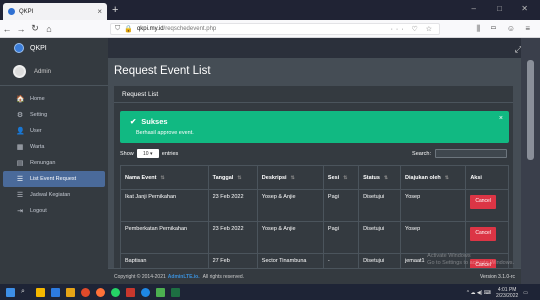  Describe the element at coordinates (40, 292) in the screenshot. I see `file-explorer-icon` at that location.